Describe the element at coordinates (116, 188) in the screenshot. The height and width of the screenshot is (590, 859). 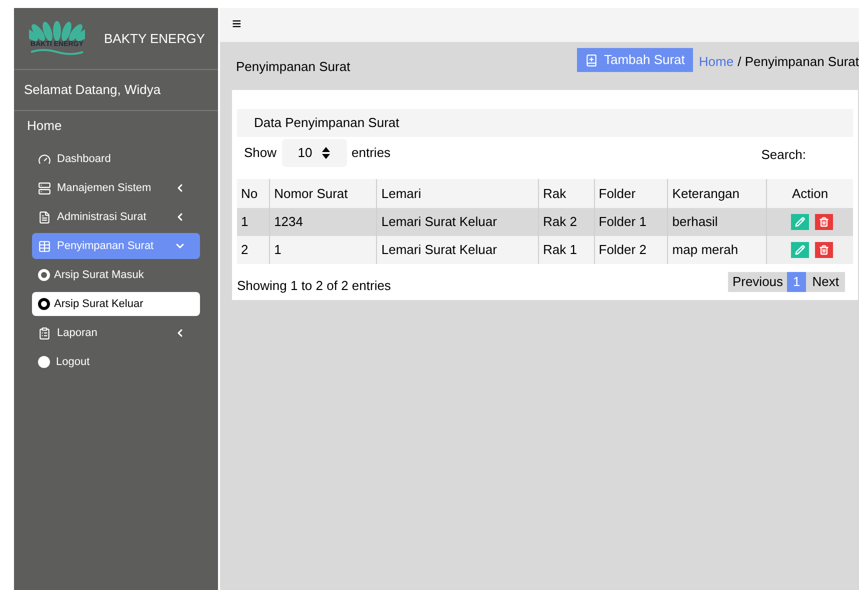
I see `nav-item: Manajemen Sistem` at that location.